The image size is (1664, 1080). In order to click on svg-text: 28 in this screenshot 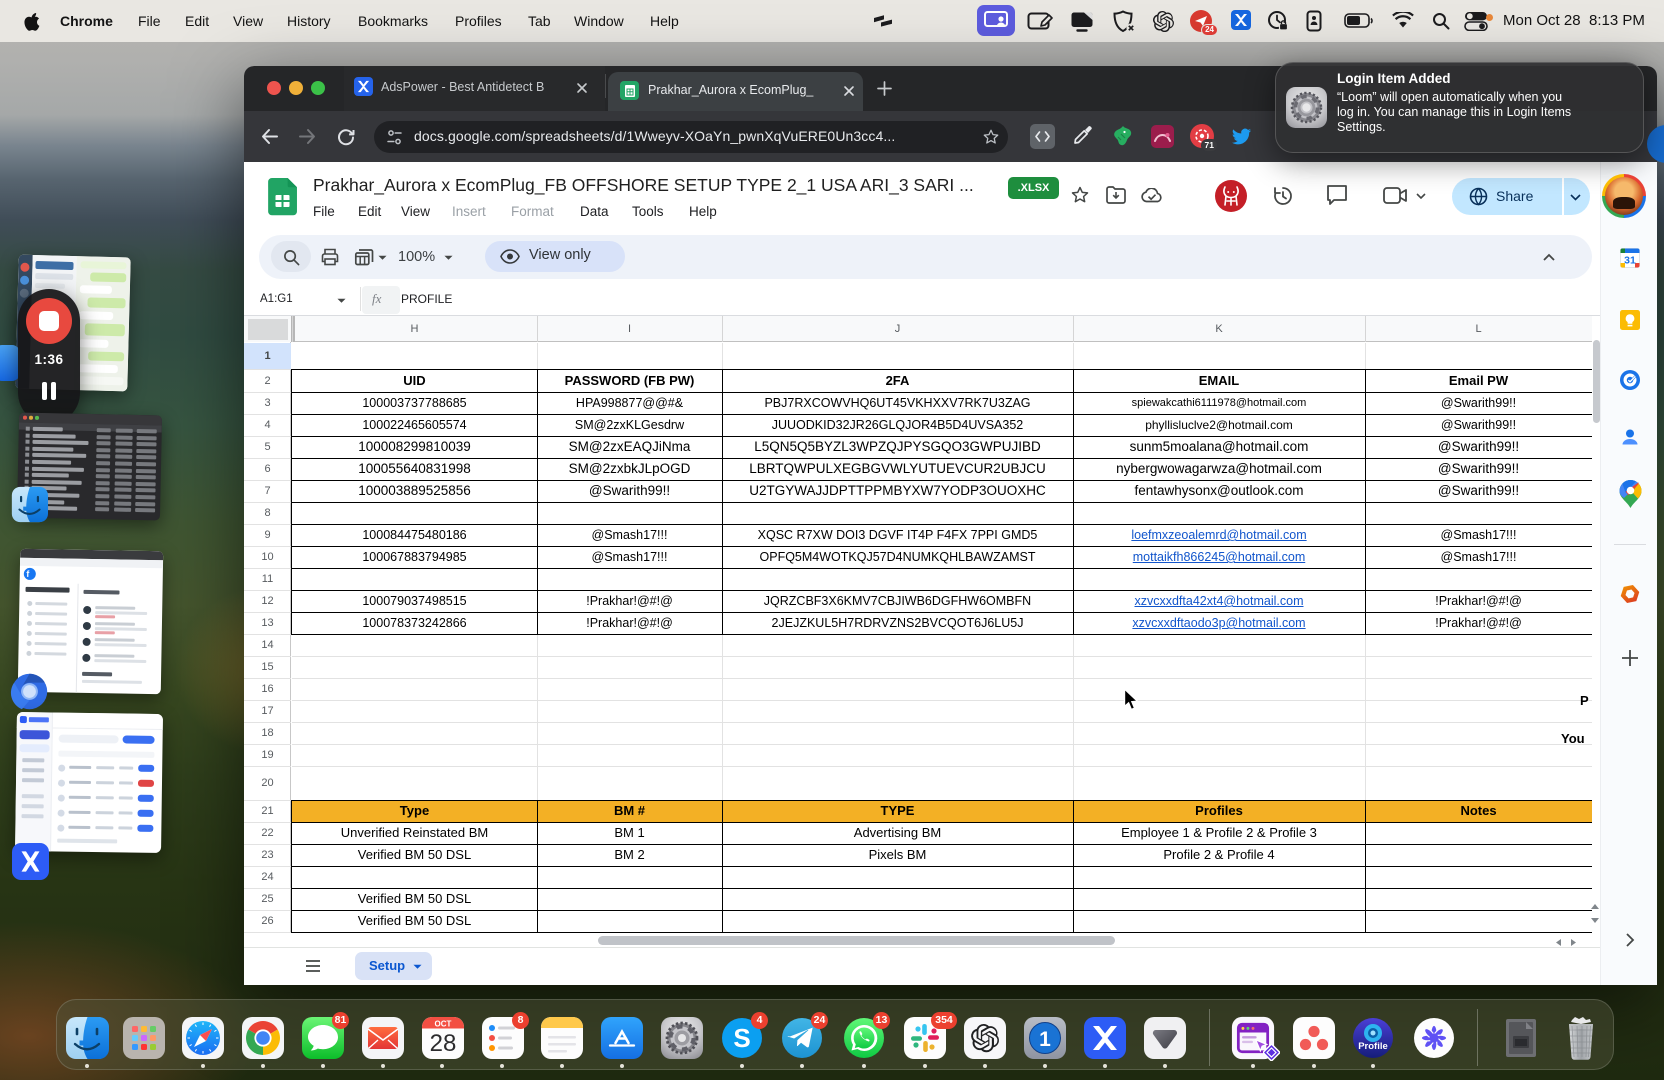, I will do `click(443, 1043)`.